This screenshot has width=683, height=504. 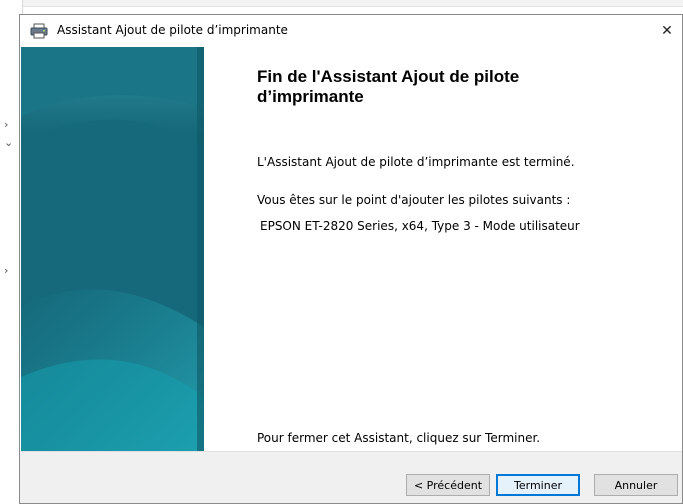 What do you see at coordinates (341, 3) in the screenshot?
I see `background-window-edge` at bounding box center [341, 3].